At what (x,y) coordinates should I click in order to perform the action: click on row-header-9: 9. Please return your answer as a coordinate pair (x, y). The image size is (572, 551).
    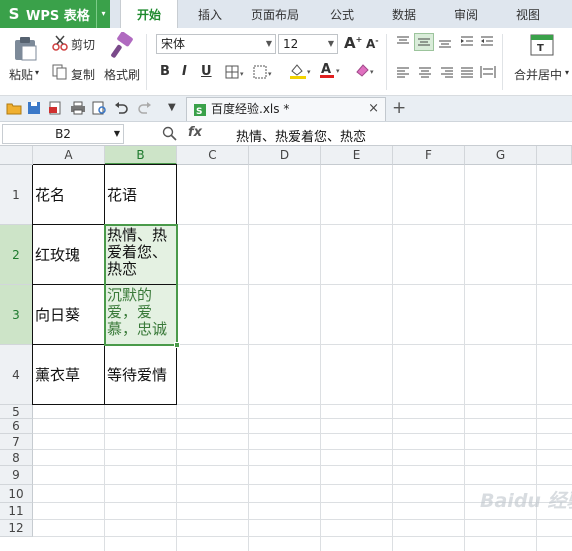
    Looking at the image, I should click on (16, 475).